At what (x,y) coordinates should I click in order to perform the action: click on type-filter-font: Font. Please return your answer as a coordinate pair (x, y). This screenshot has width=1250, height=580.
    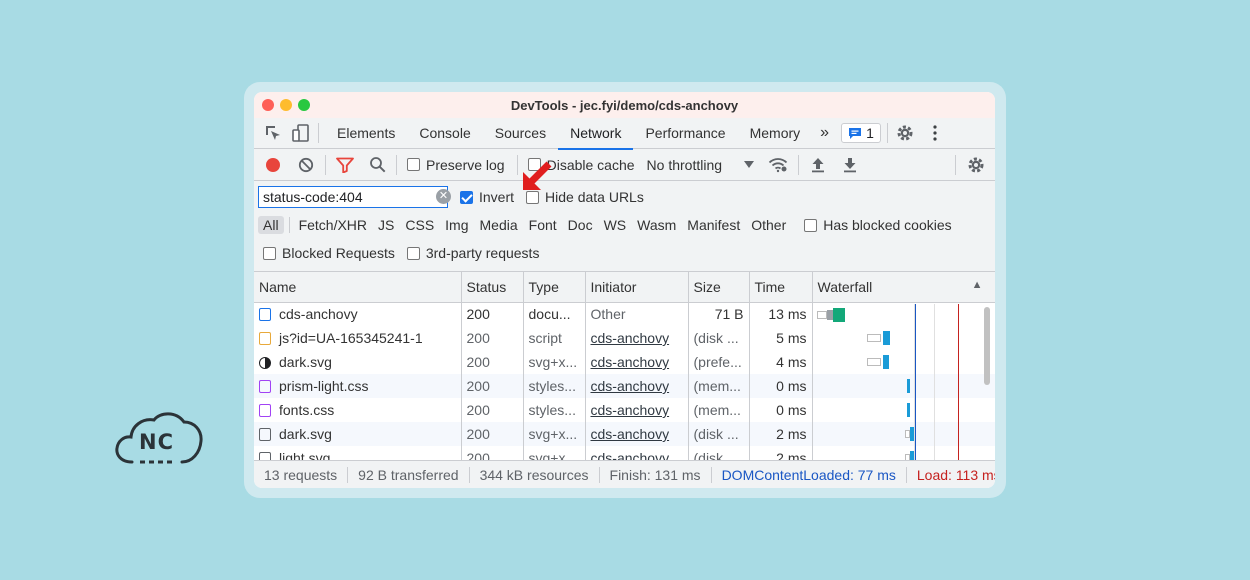
    Looking at the image, I should click on (543, 225).